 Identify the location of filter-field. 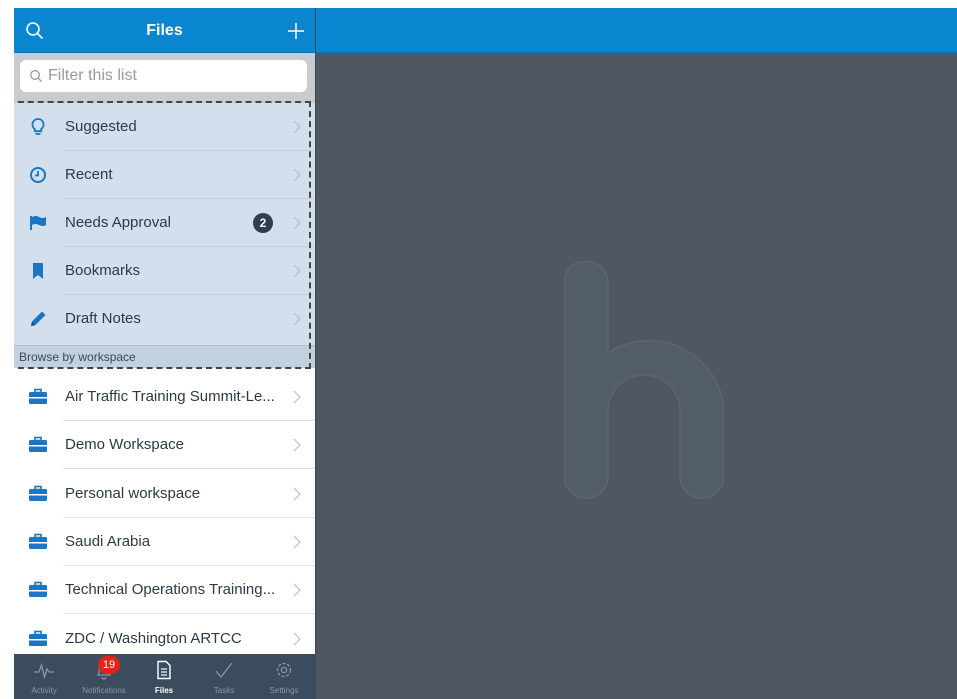
(163, 76).